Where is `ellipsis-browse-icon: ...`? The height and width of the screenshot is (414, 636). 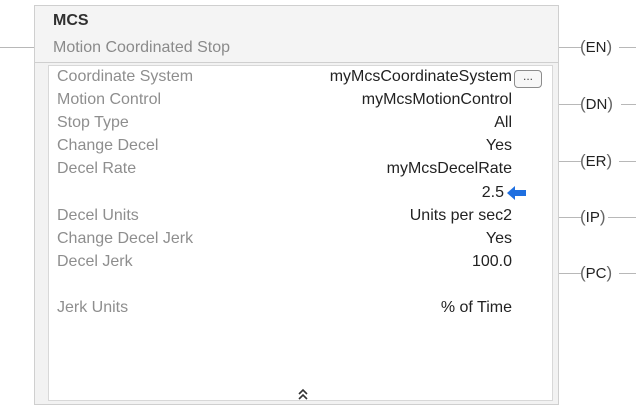
ellipsis-browse-icon: ... is located at coordinates (527, 76).